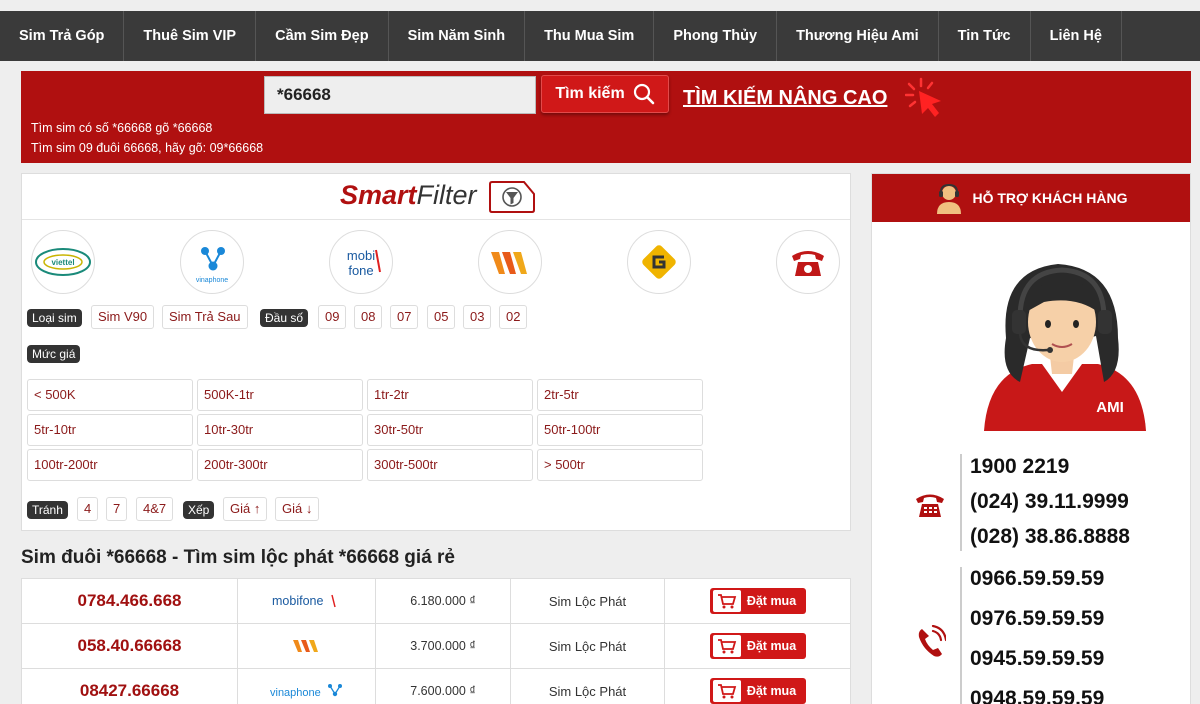  I want to click on search-button: Tìm kiếm, so click(605, 94).